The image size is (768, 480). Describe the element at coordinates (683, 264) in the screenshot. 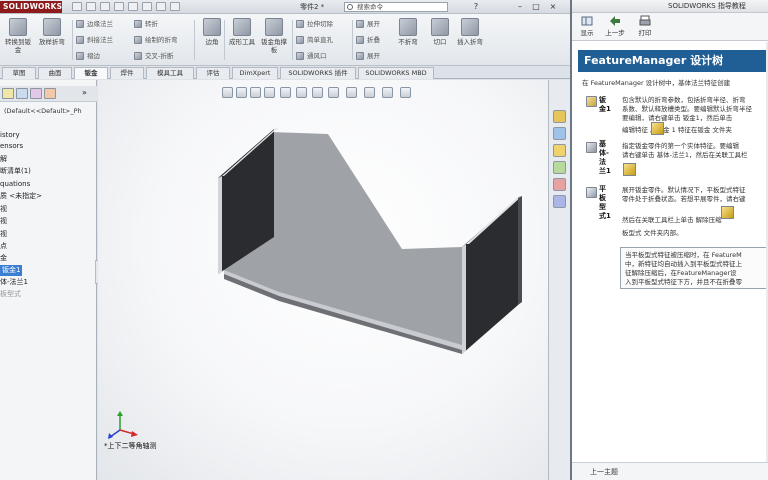

I see `note-text: 中，新特征均自动插入到平板型式特征上` at that location.